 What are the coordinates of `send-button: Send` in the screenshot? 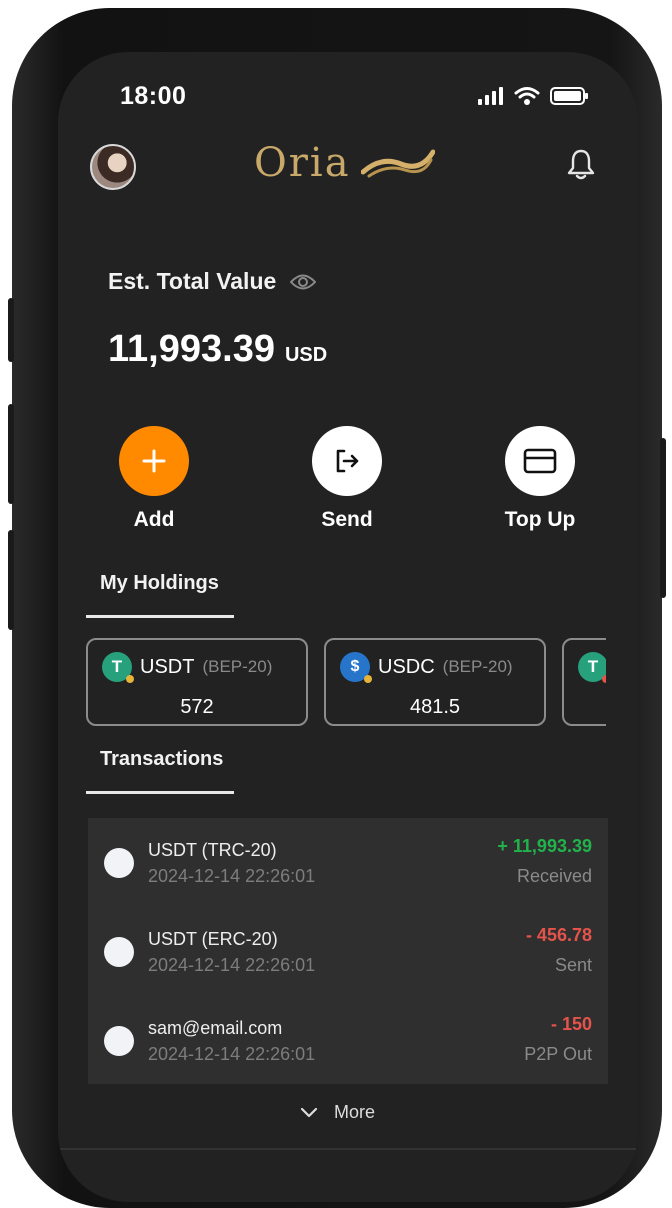 It's located at (347, 479).